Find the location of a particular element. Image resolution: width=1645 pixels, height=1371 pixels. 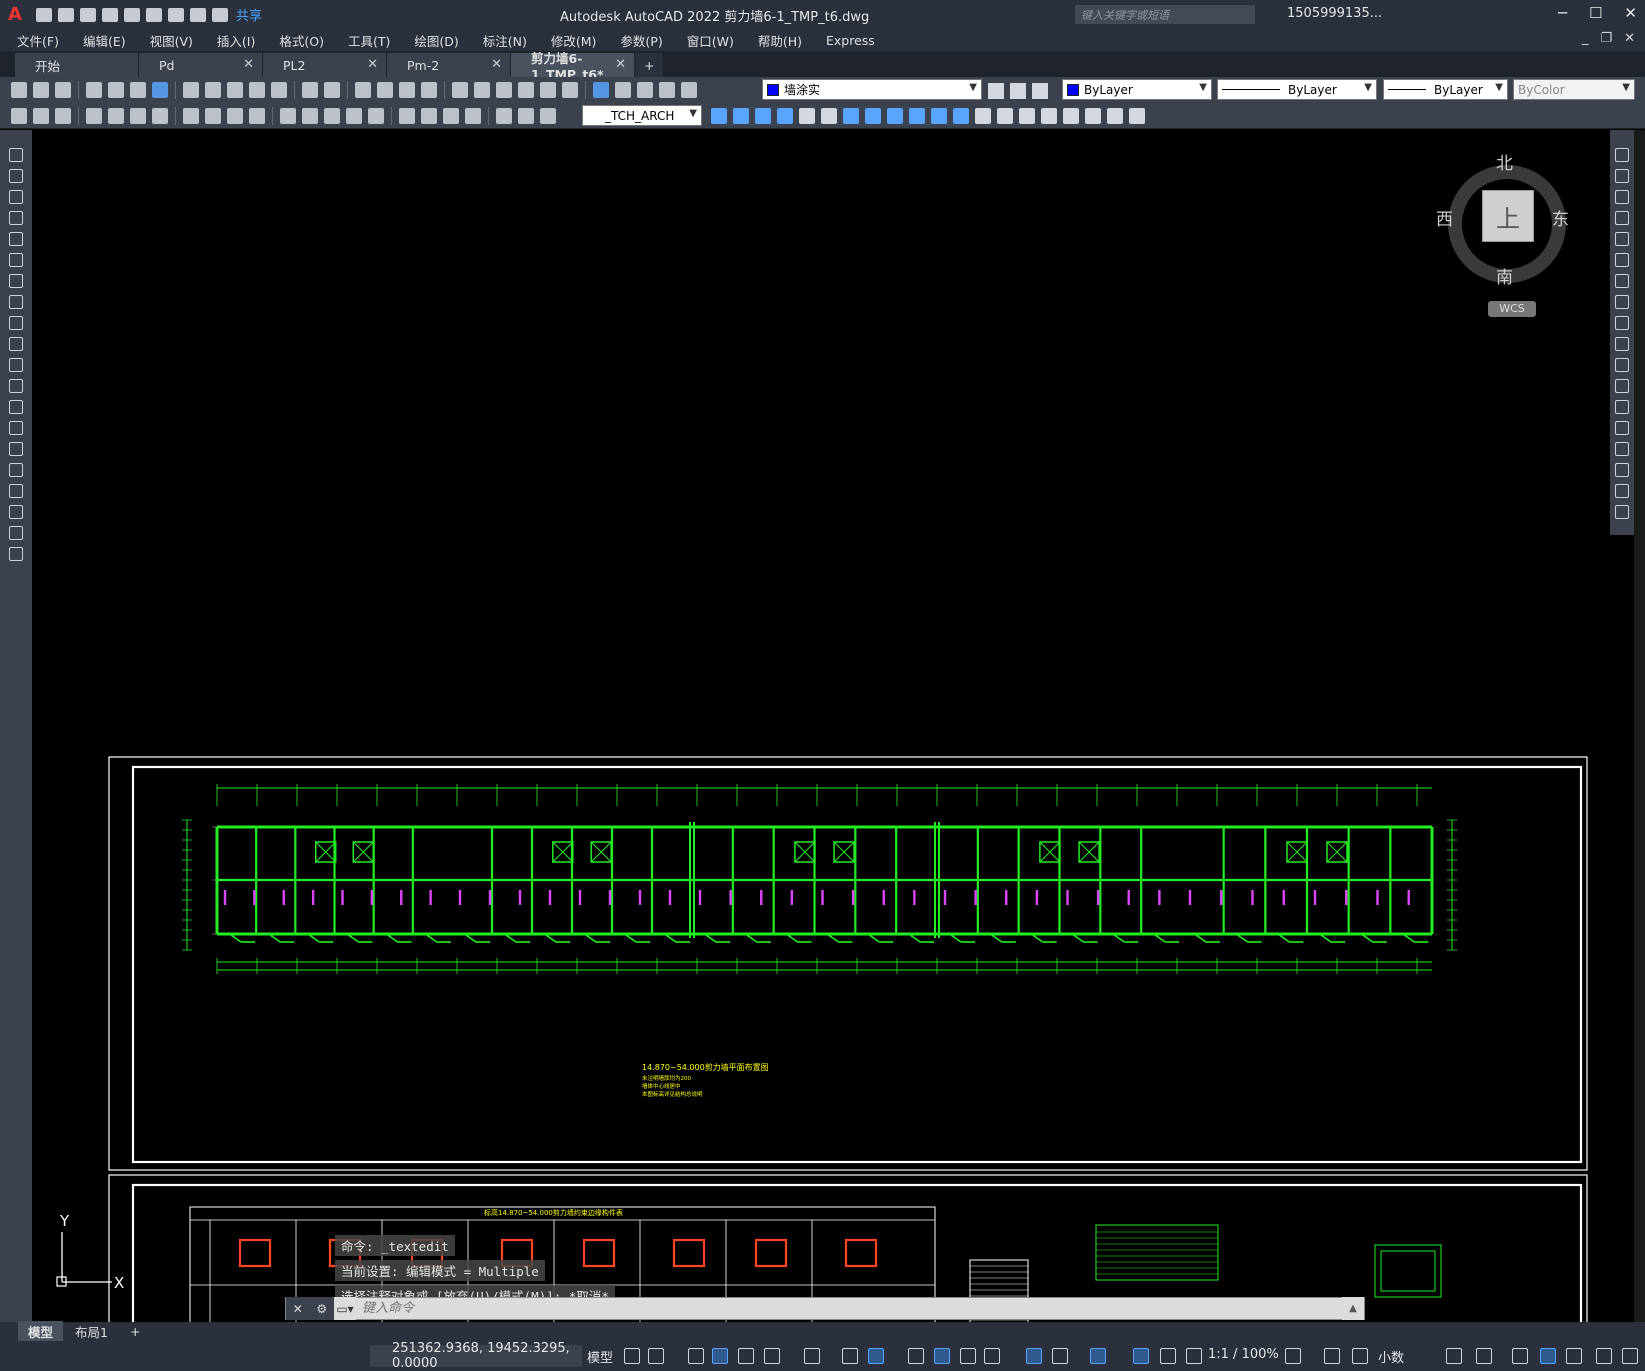

tch-tool-icon is located at coordinates (19, 115).